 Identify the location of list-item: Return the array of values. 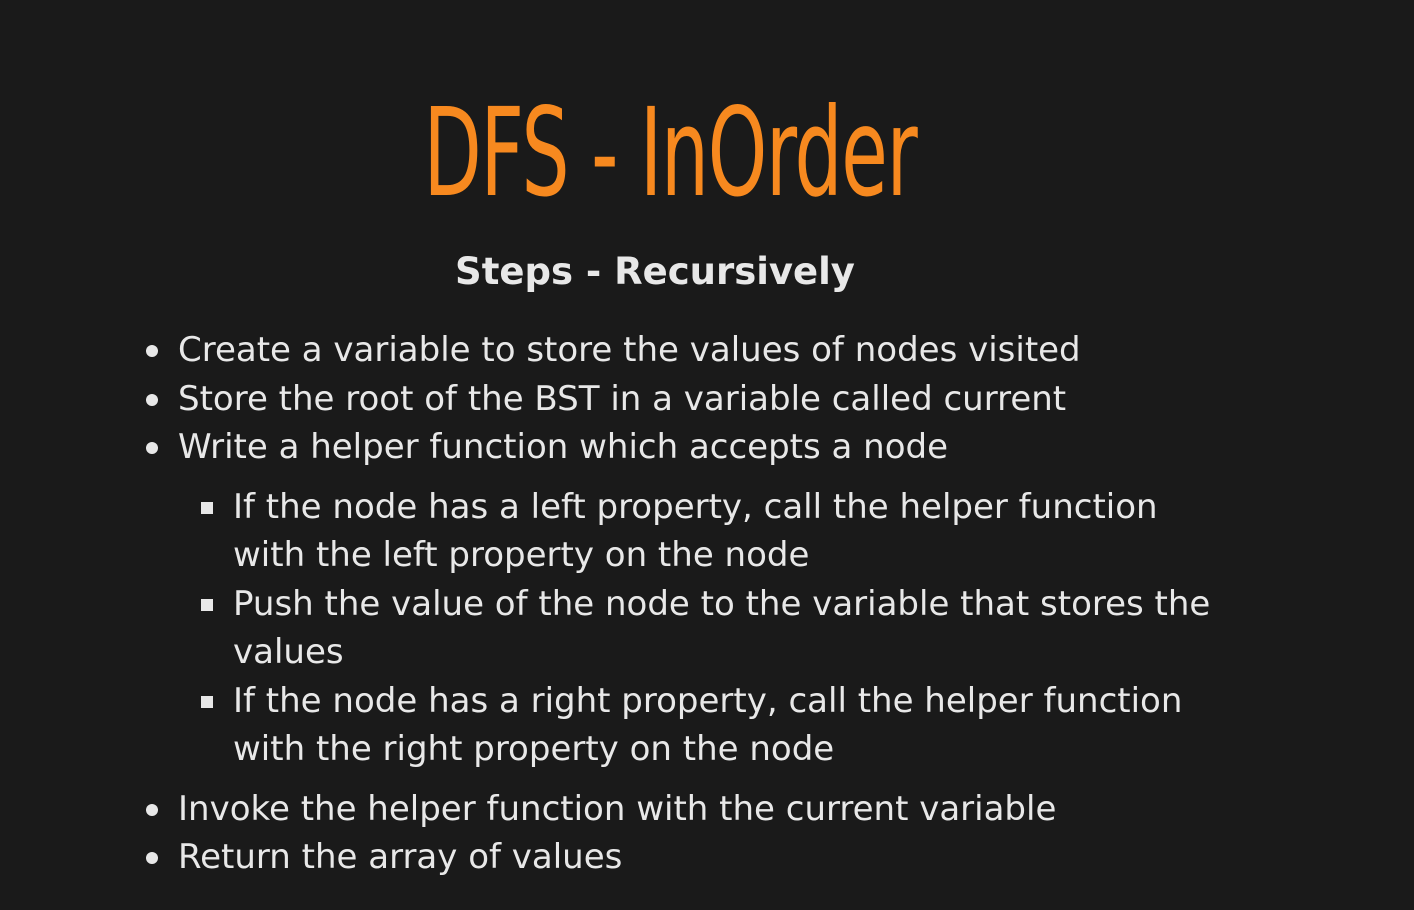
(687, 857).